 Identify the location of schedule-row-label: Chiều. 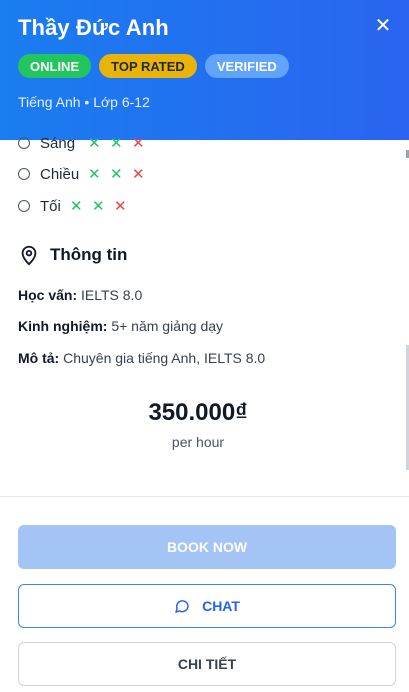
(60, 174).